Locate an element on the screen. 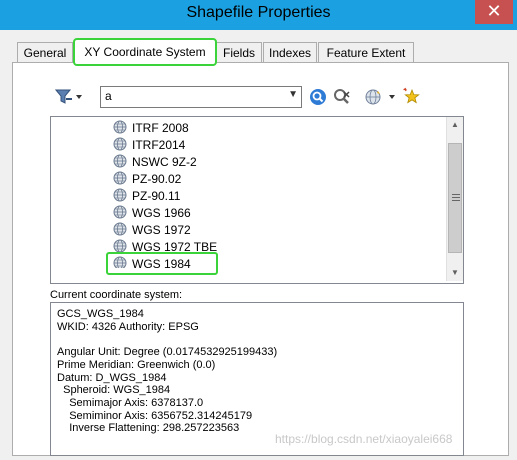 The image size is (517, 460). tree-item: PZ-90.02 is located at coordinates (147, 179).